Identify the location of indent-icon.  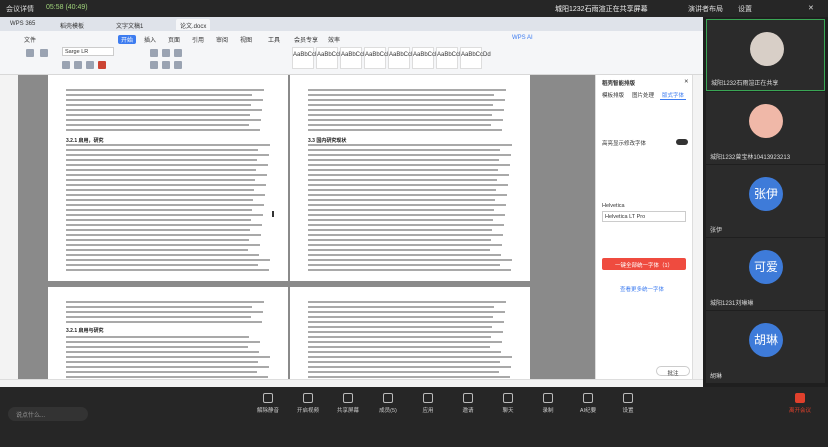
(178, 53).